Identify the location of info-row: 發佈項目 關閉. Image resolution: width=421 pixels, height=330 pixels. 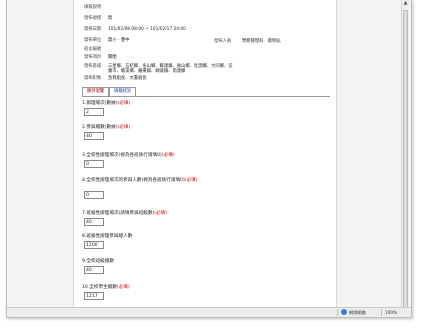
(100, 57).